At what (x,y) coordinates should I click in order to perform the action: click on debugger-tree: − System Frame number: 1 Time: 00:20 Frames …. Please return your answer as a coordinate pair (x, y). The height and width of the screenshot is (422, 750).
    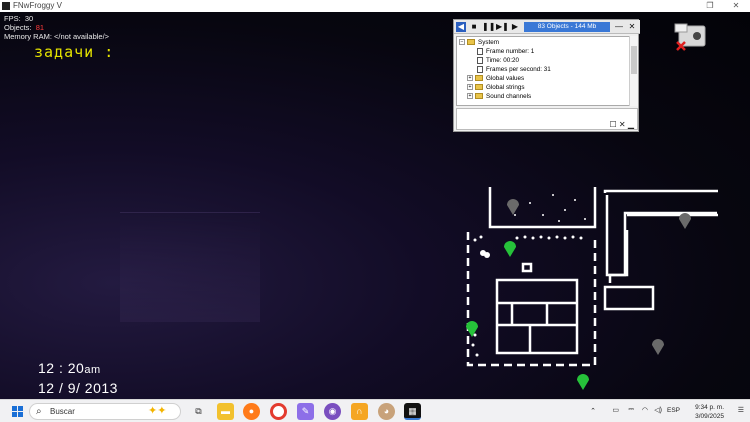
    Looking at the image, I should click on (543, 71).